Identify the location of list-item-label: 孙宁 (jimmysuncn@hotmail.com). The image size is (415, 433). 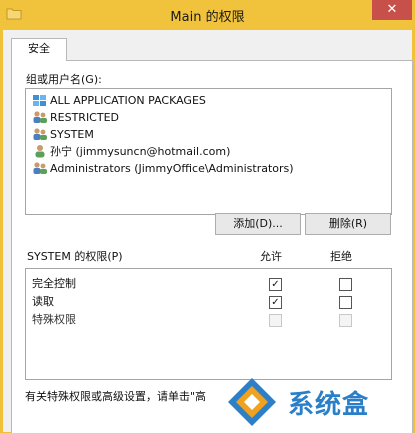
(140, 151).